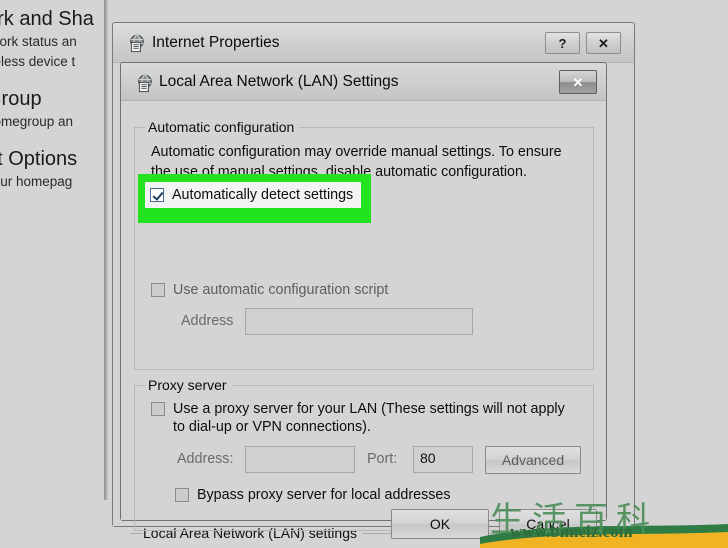 This screenshot has height=548, width=728. What do you see at coordinates (279, 81) in the screenshot?
I see `lan-settings-title: Local Area Network (LAN) Settings` at bounding box center [279, 81].